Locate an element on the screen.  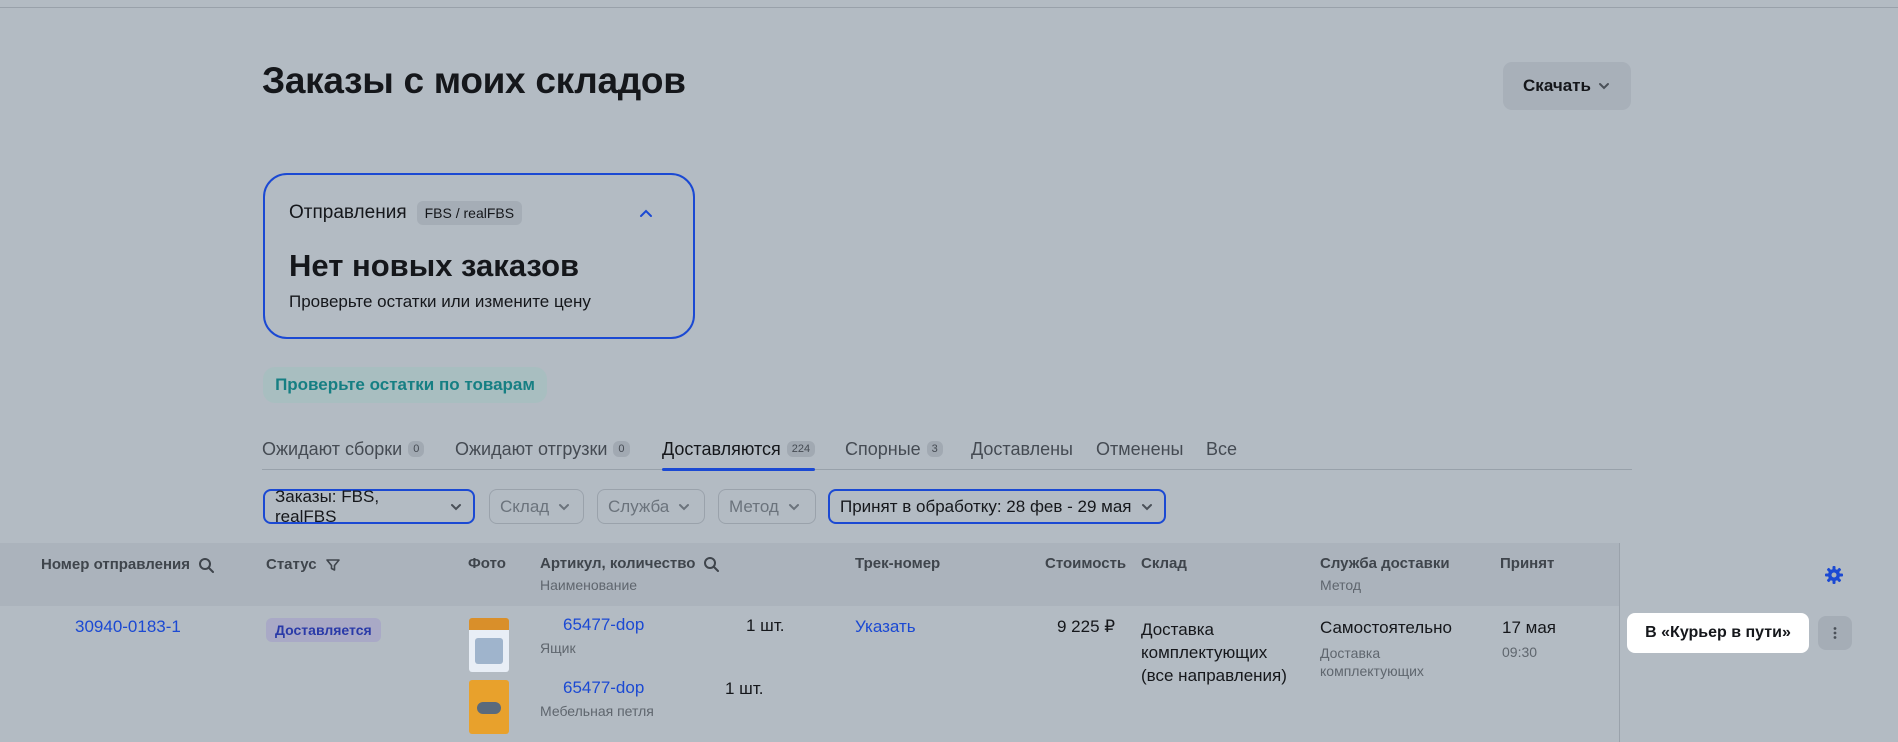
filter-service: Служба is located at coordinates (651, 506).